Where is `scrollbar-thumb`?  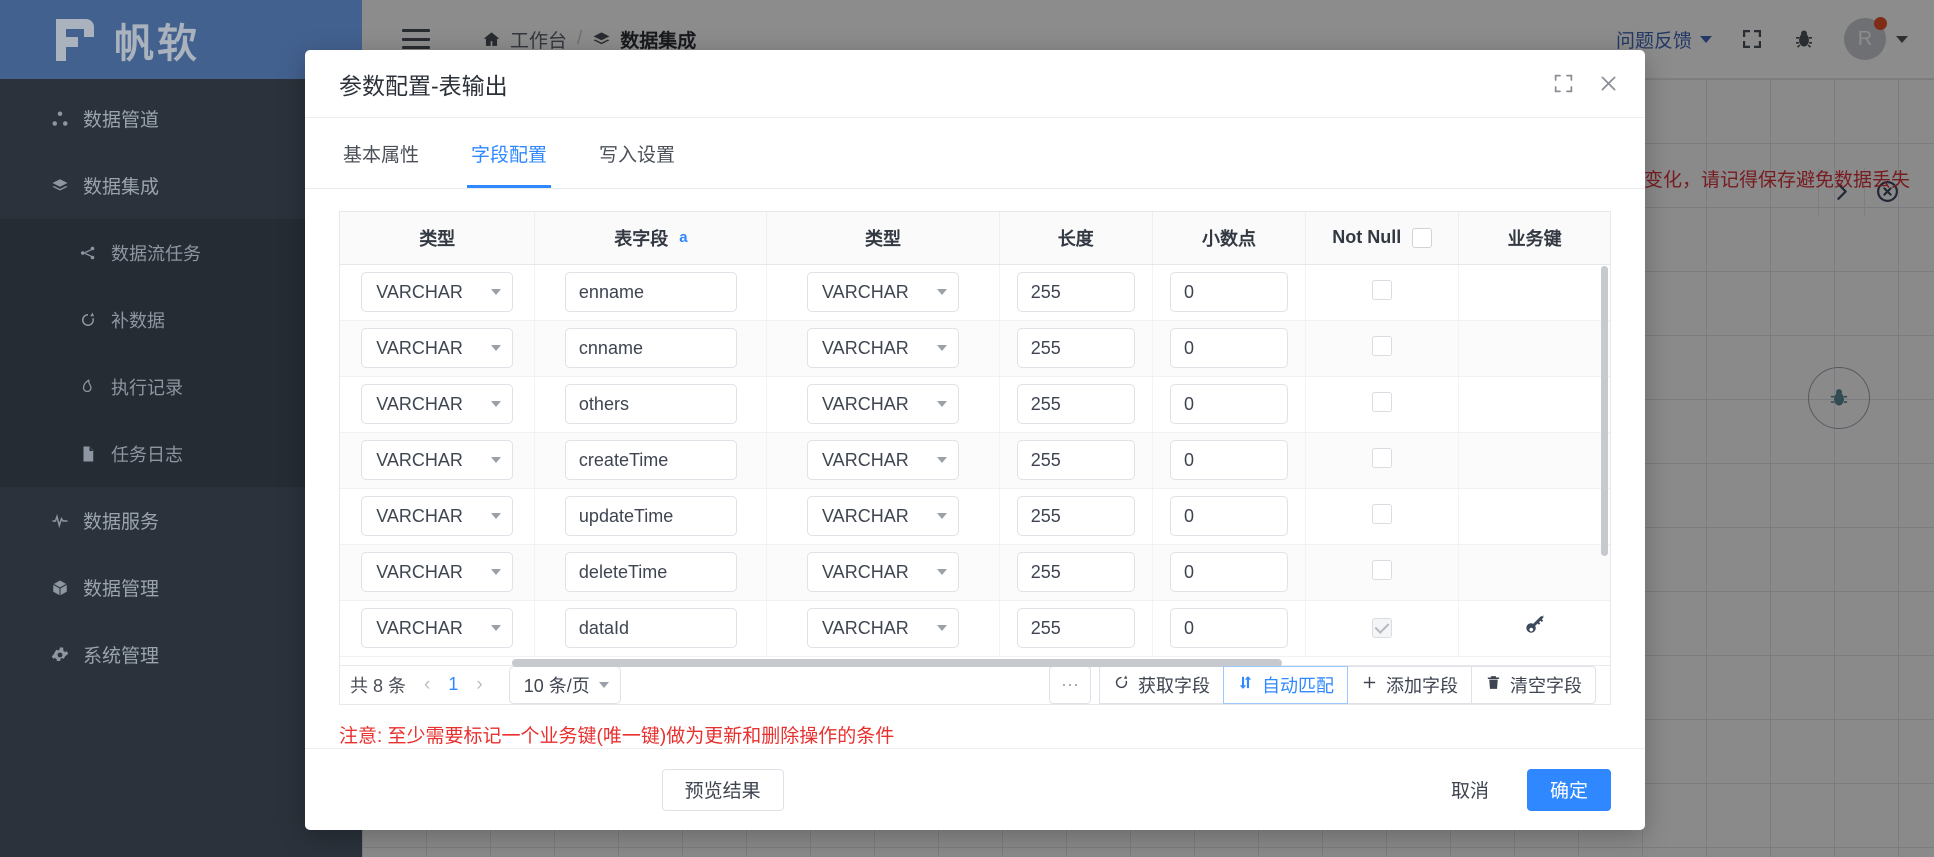
scrollbar-thumb is located at coordinates (897, 662).